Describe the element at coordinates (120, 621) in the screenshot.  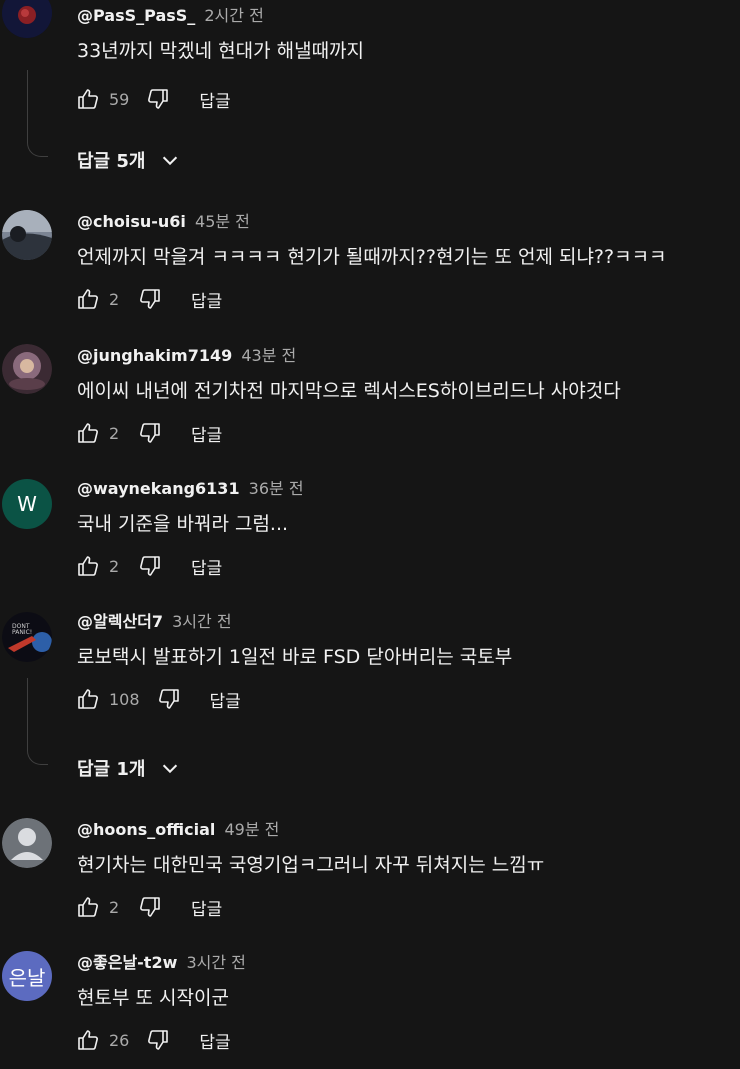
I see `author-name: @알렉산더7` at that location.